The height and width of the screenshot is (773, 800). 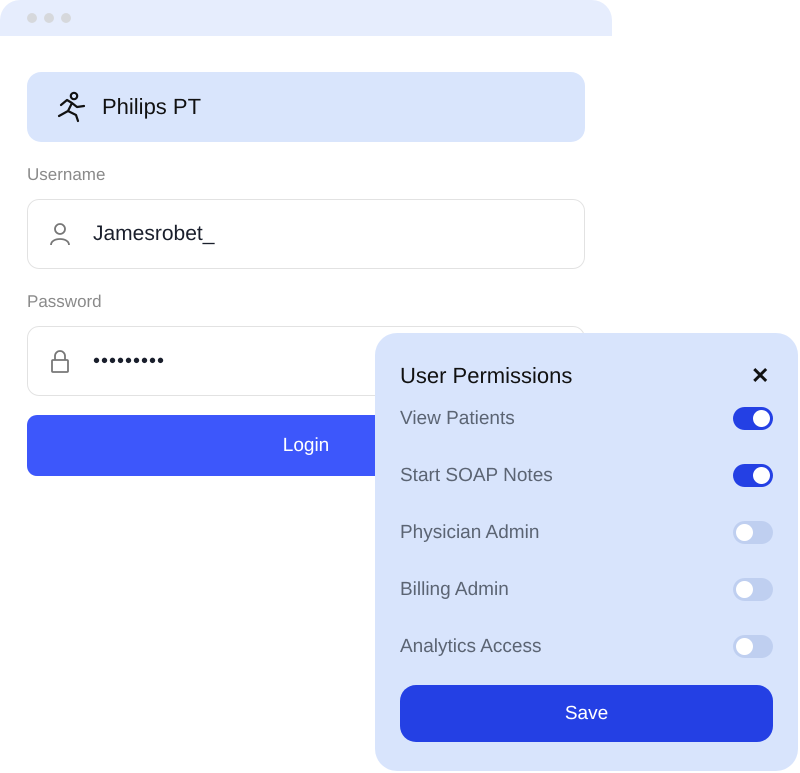 What do you see at coordinates (65, 302) in the screenshot?
I see `field-label: Password` at bounding box center [65, 302].